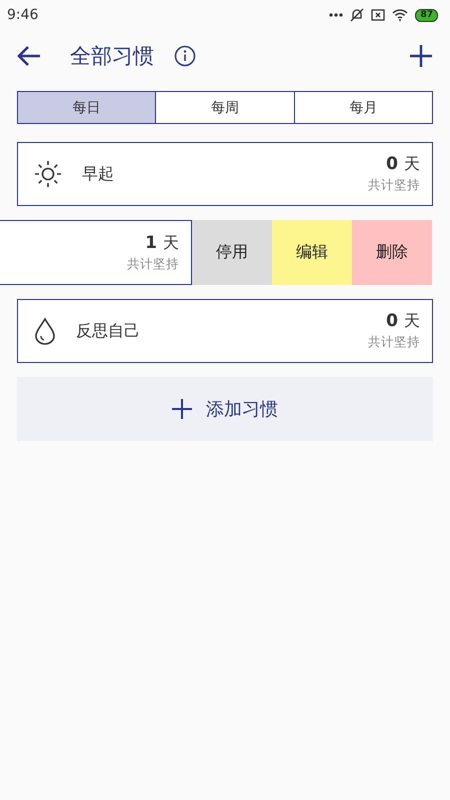  I want to click on habit-card: 反思自己 0 天 共计坚持, so click(225, 331).